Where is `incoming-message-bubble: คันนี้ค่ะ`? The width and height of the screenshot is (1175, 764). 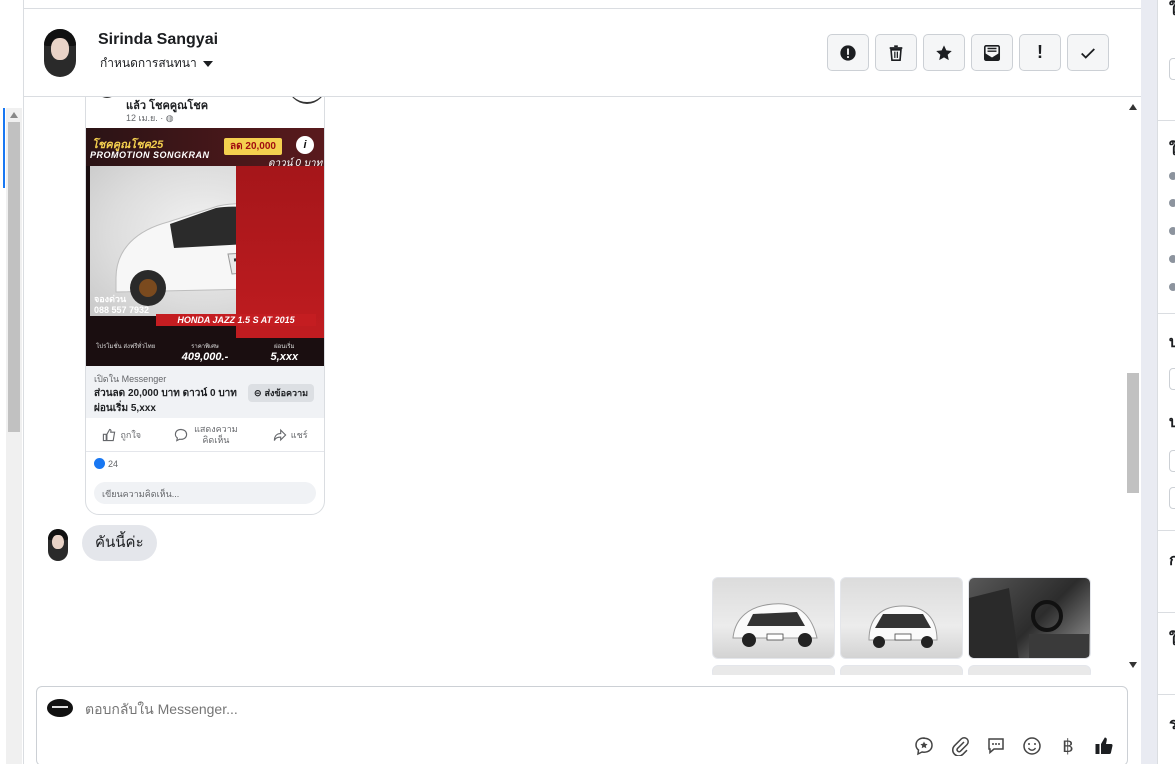 incoming-message-bubble: คันนี้ค่ะ is located at coordinates (119, 543).